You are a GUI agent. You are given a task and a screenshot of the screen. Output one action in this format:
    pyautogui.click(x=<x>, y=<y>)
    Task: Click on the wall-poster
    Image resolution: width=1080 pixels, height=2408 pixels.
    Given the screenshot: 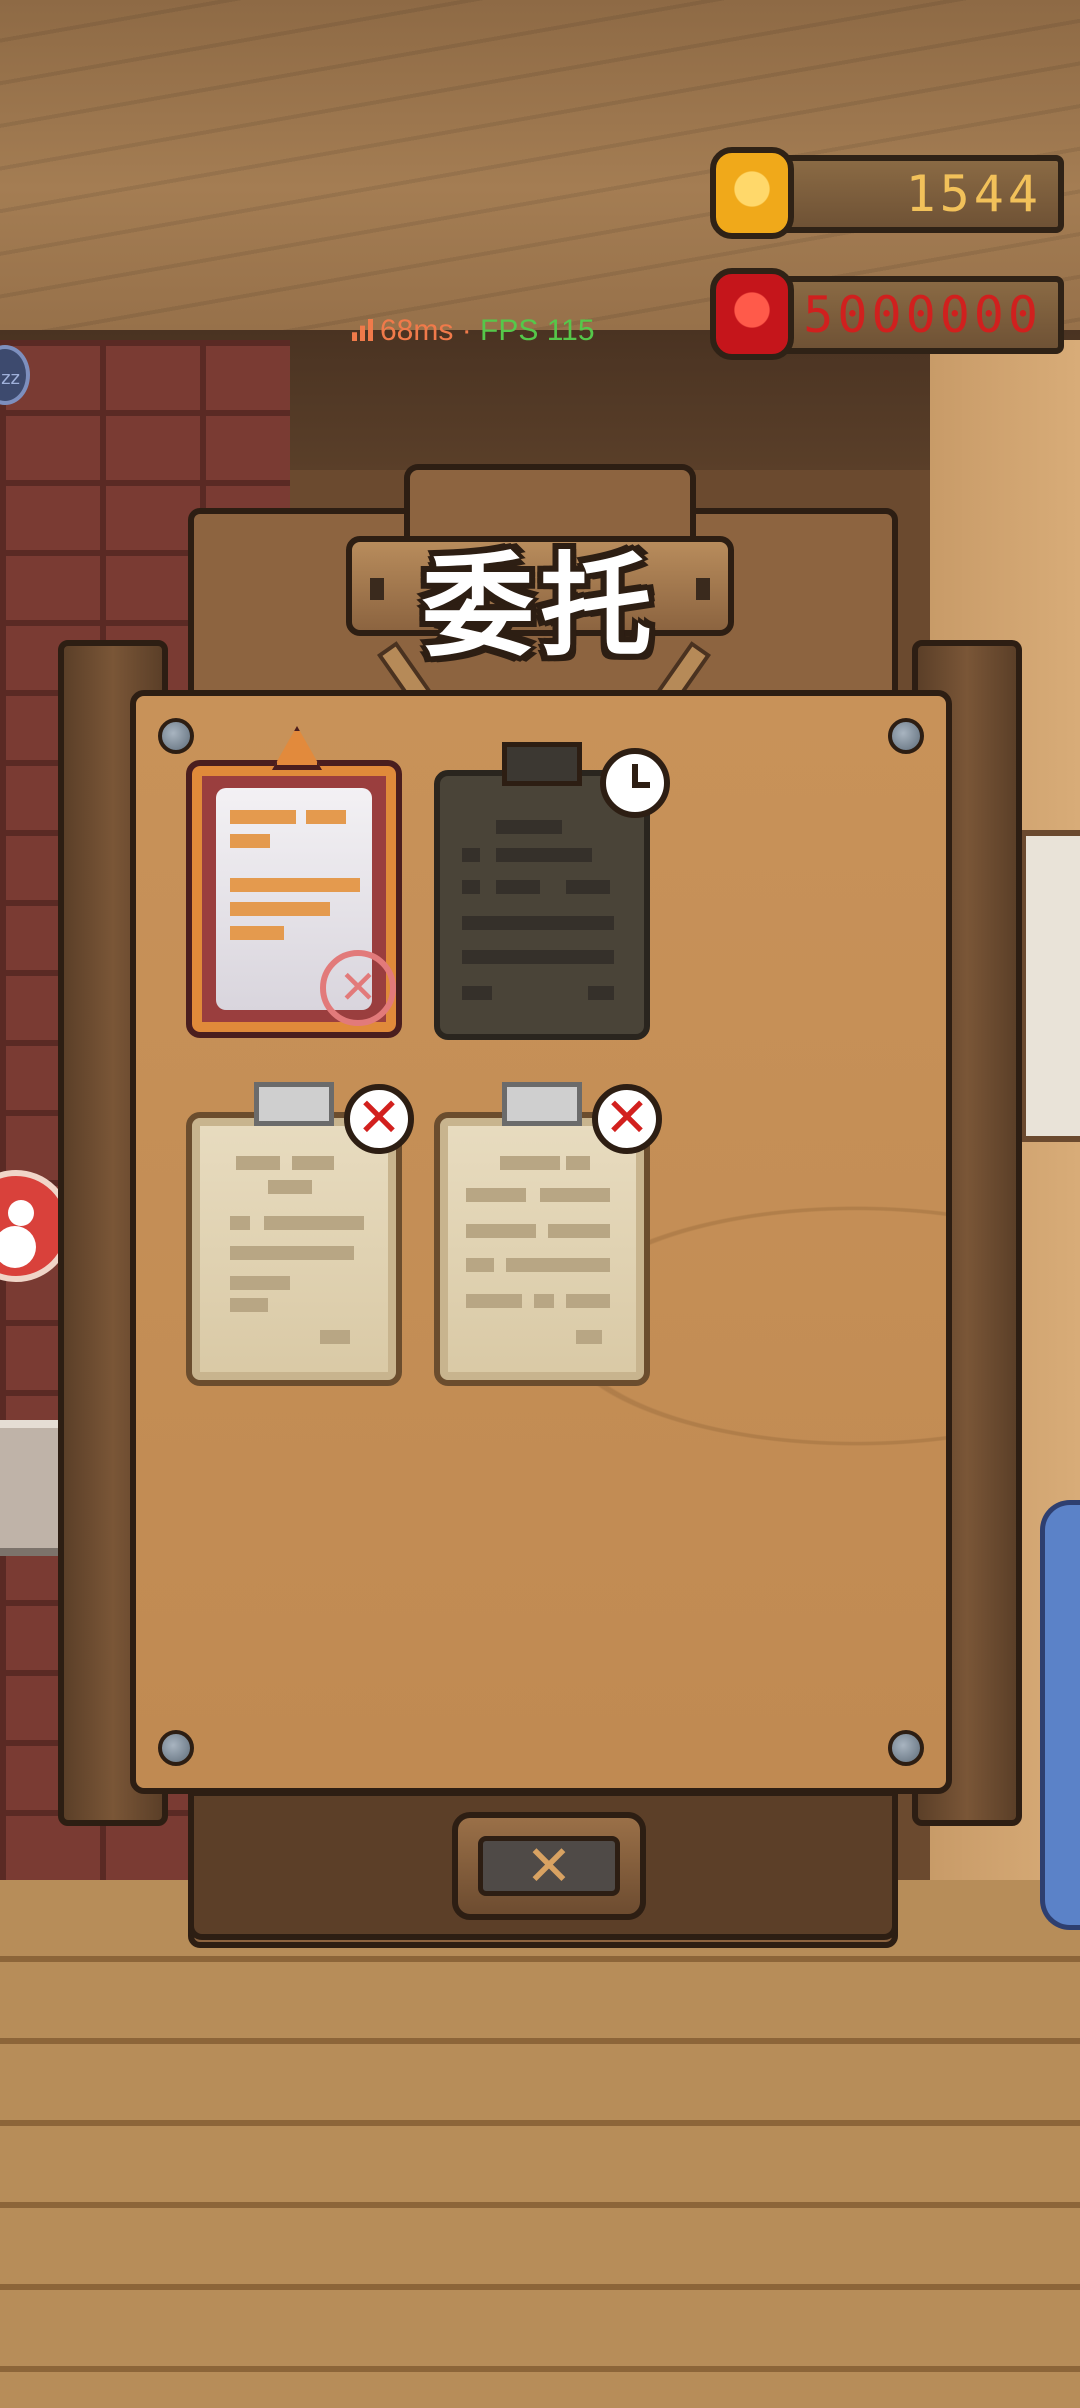 What is the action you would take?
    pyautogui.click(x=1050, y=986)
    